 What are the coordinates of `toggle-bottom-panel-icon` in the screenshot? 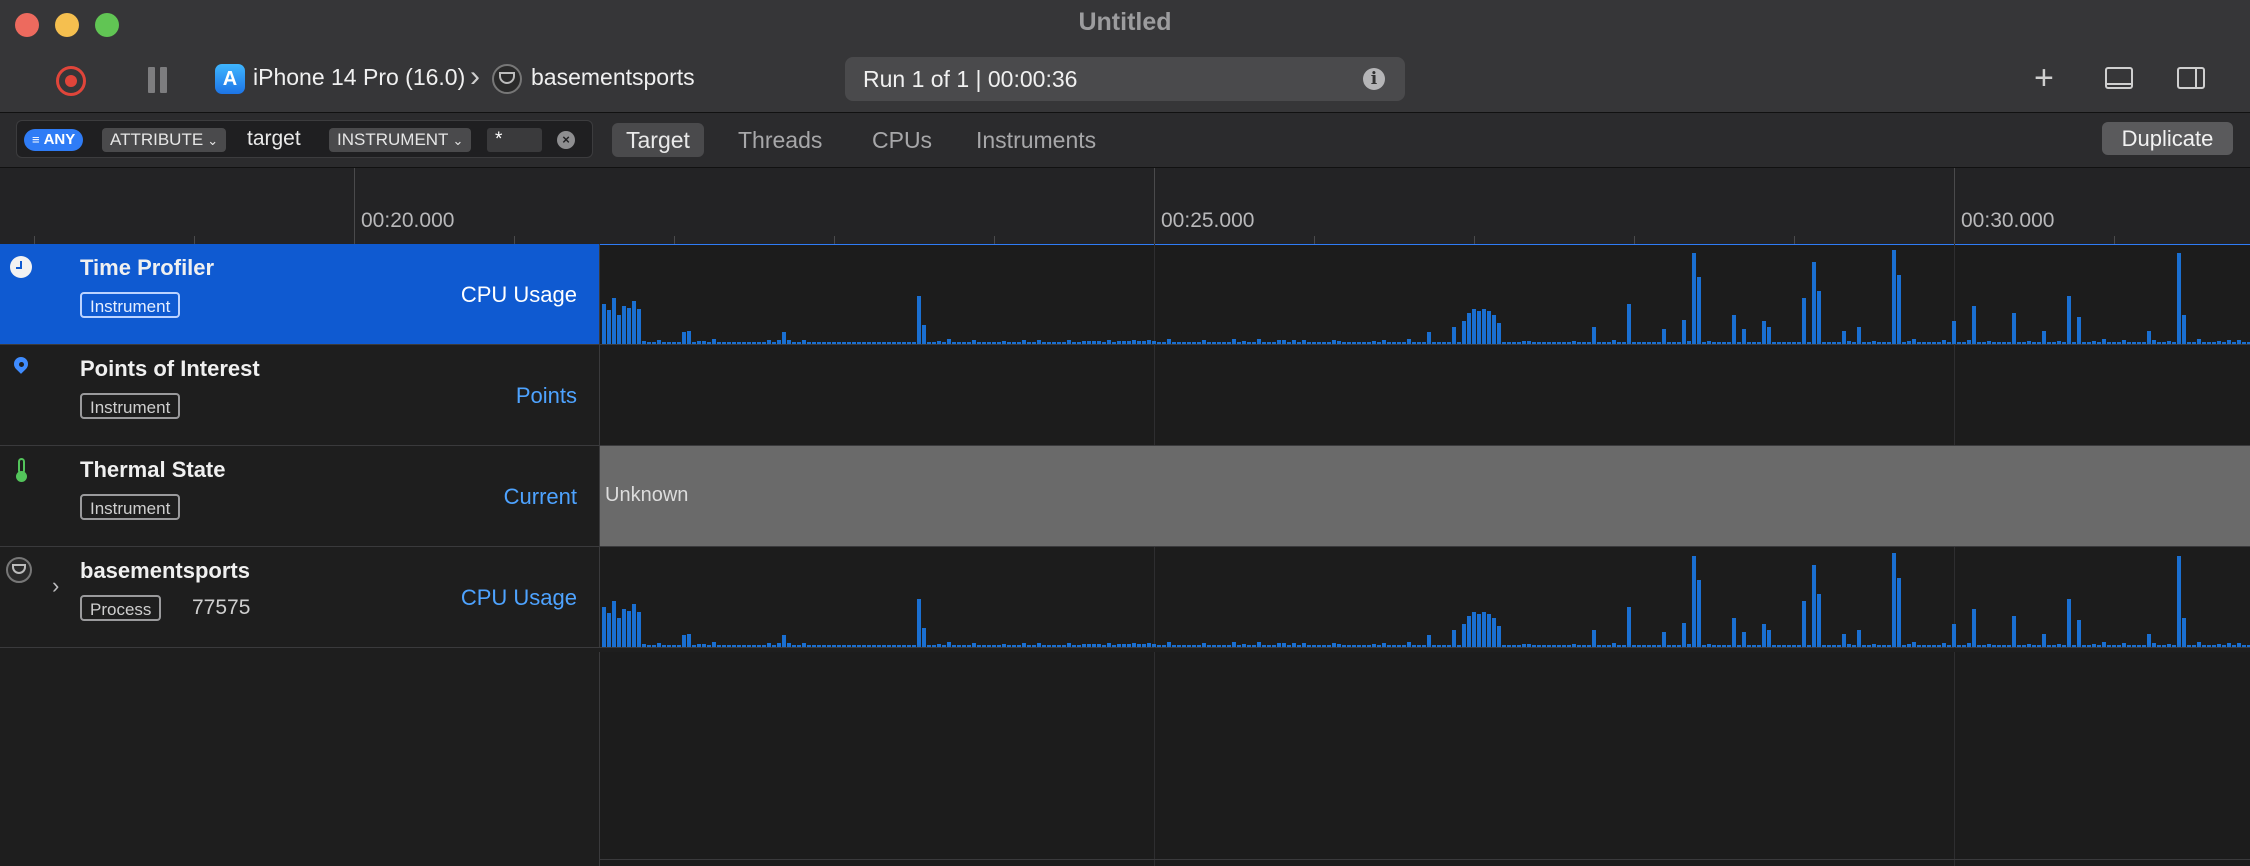 It's located at (2119, 78).